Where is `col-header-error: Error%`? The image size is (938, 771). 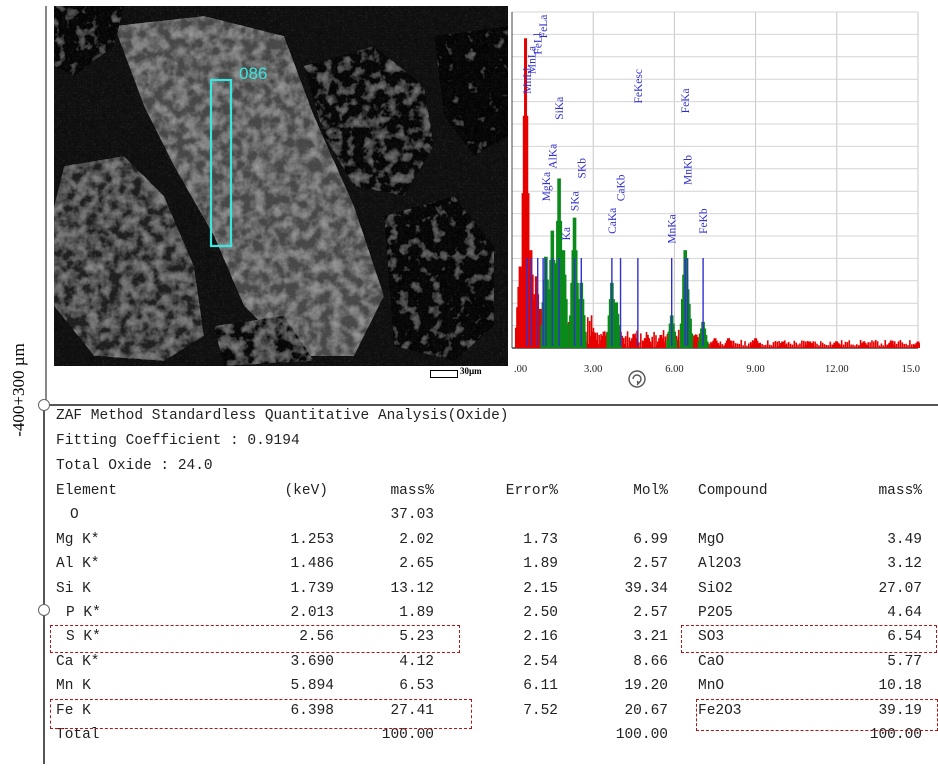
col-header-error: Error% is located at coordinates (531, 491).